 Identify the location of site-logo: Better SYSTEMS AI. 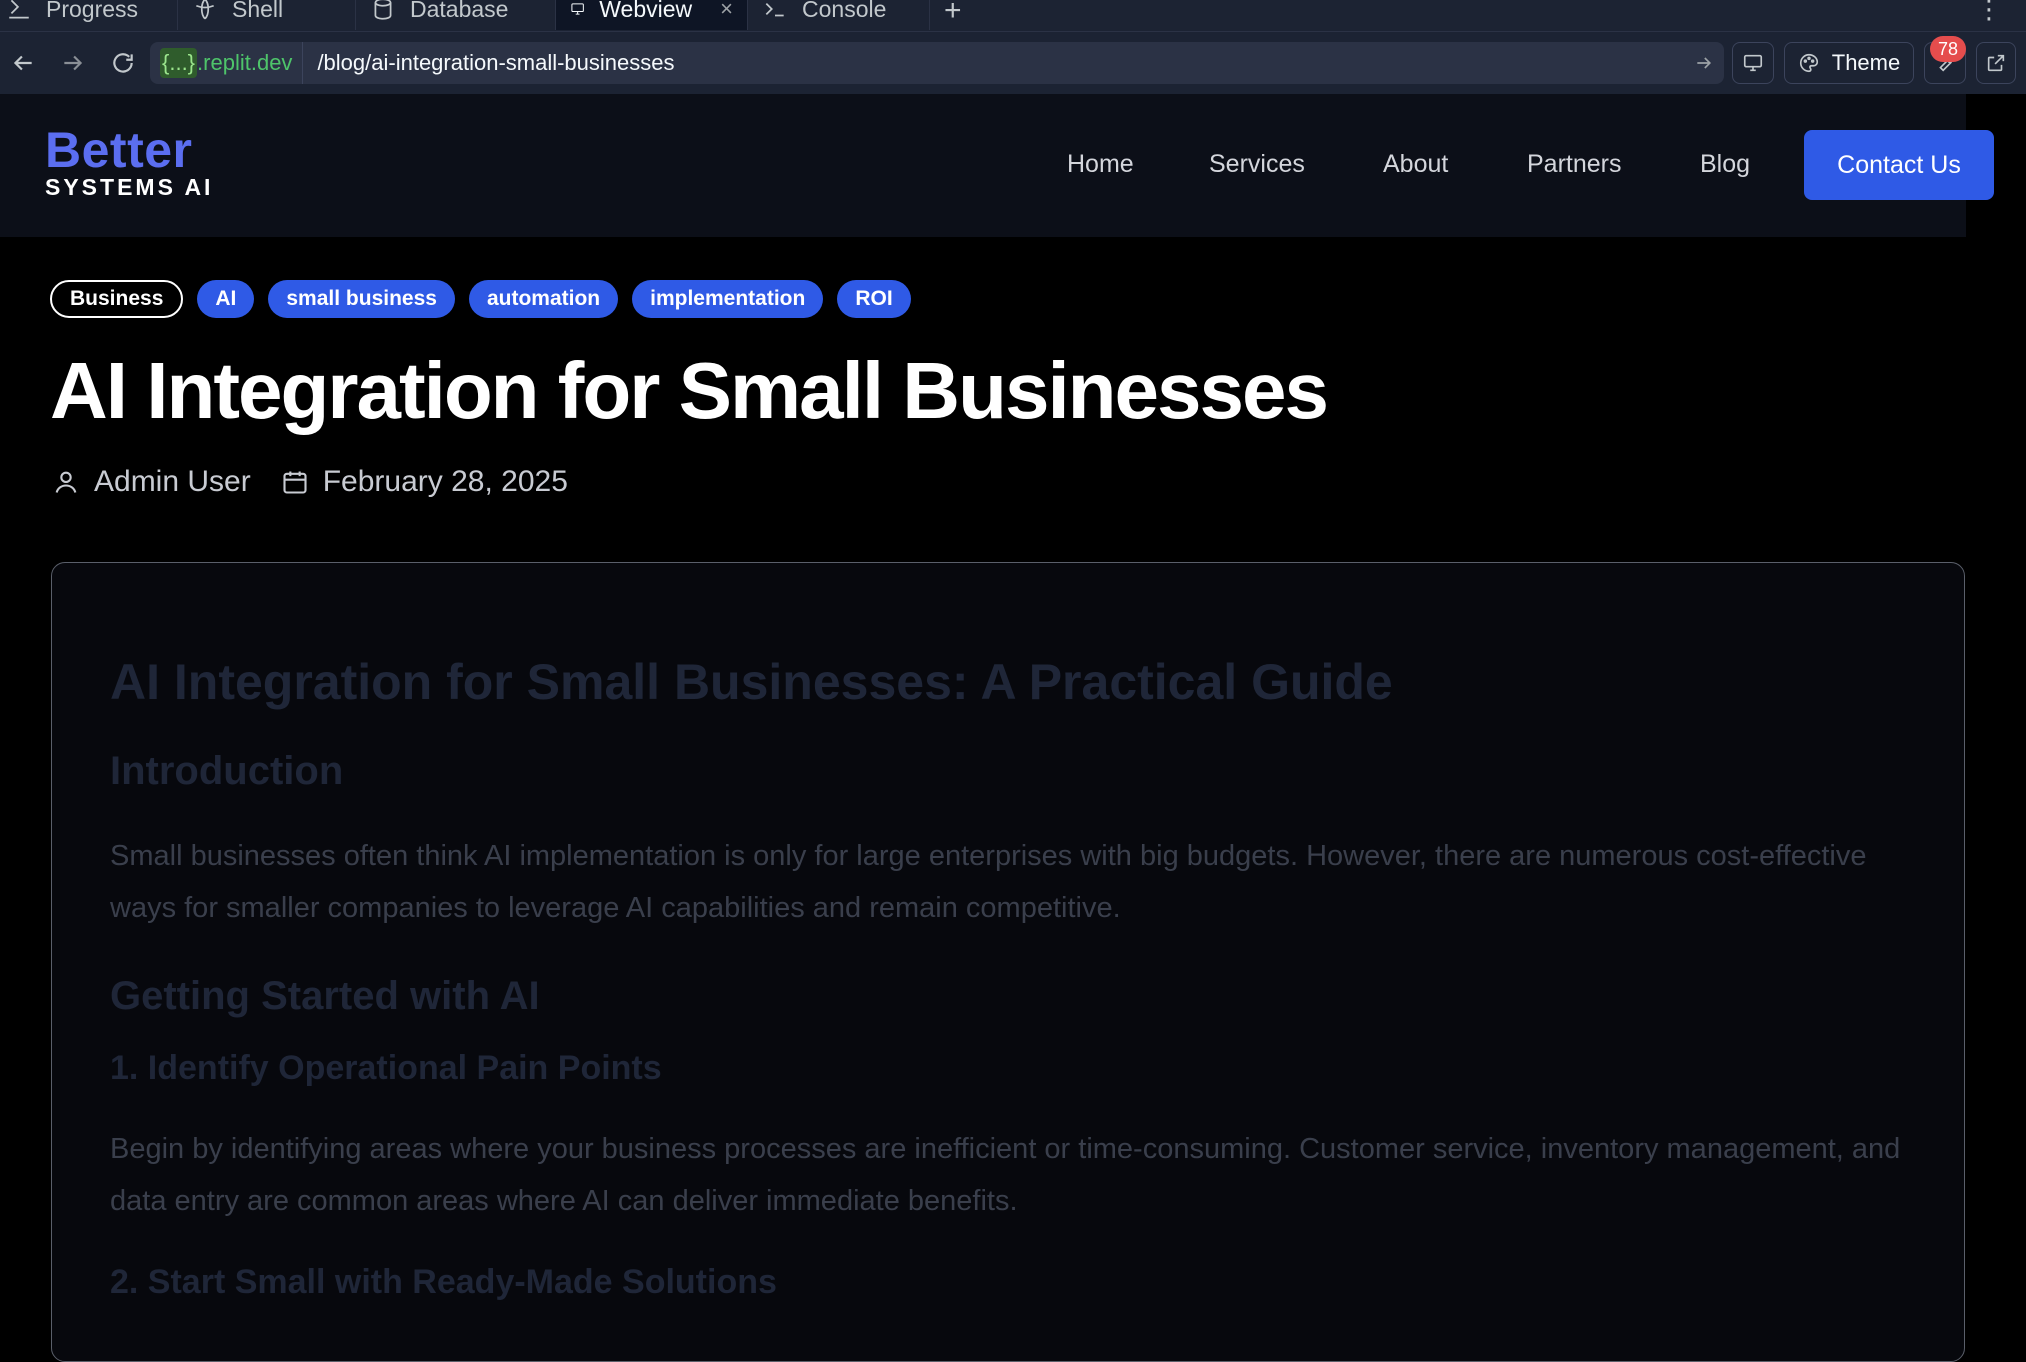
(129, 162).